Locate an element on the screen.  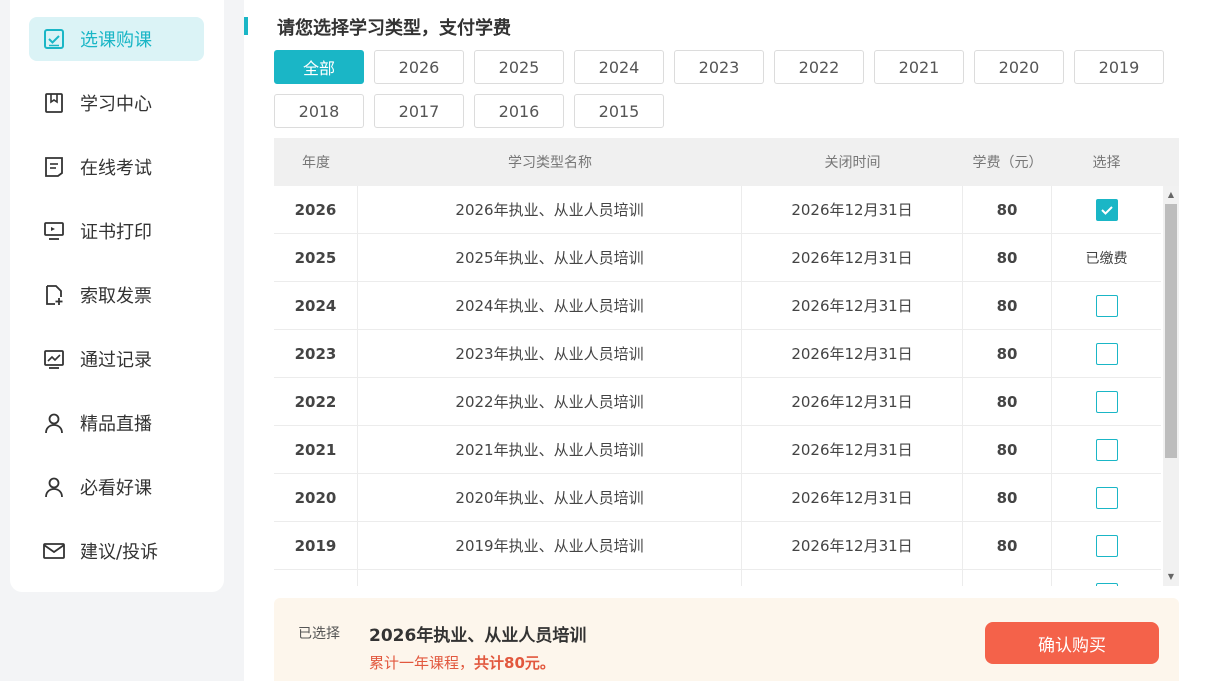
paid-status: 已缴费 is located at coordinates (1106, 258).